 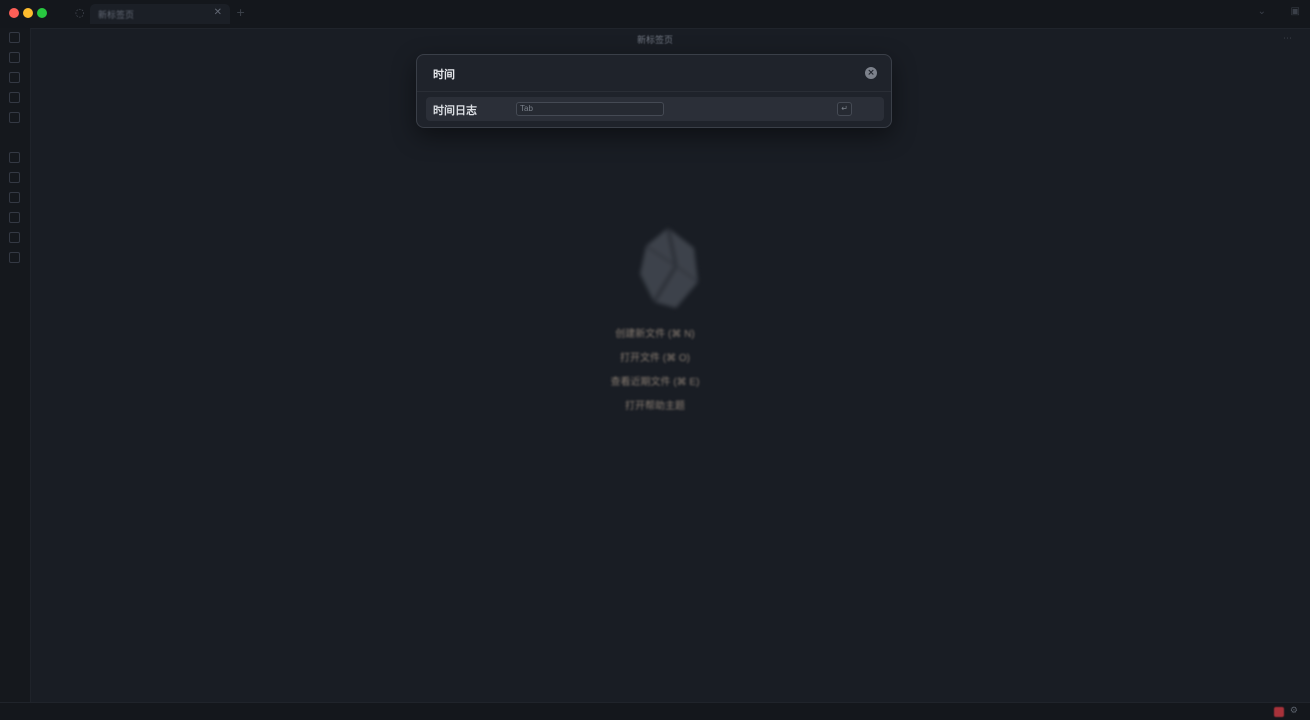 What do you see at coordinates (14, 257) in the screenshot?
I see `publish-icon` at bounding box center [14, 257].